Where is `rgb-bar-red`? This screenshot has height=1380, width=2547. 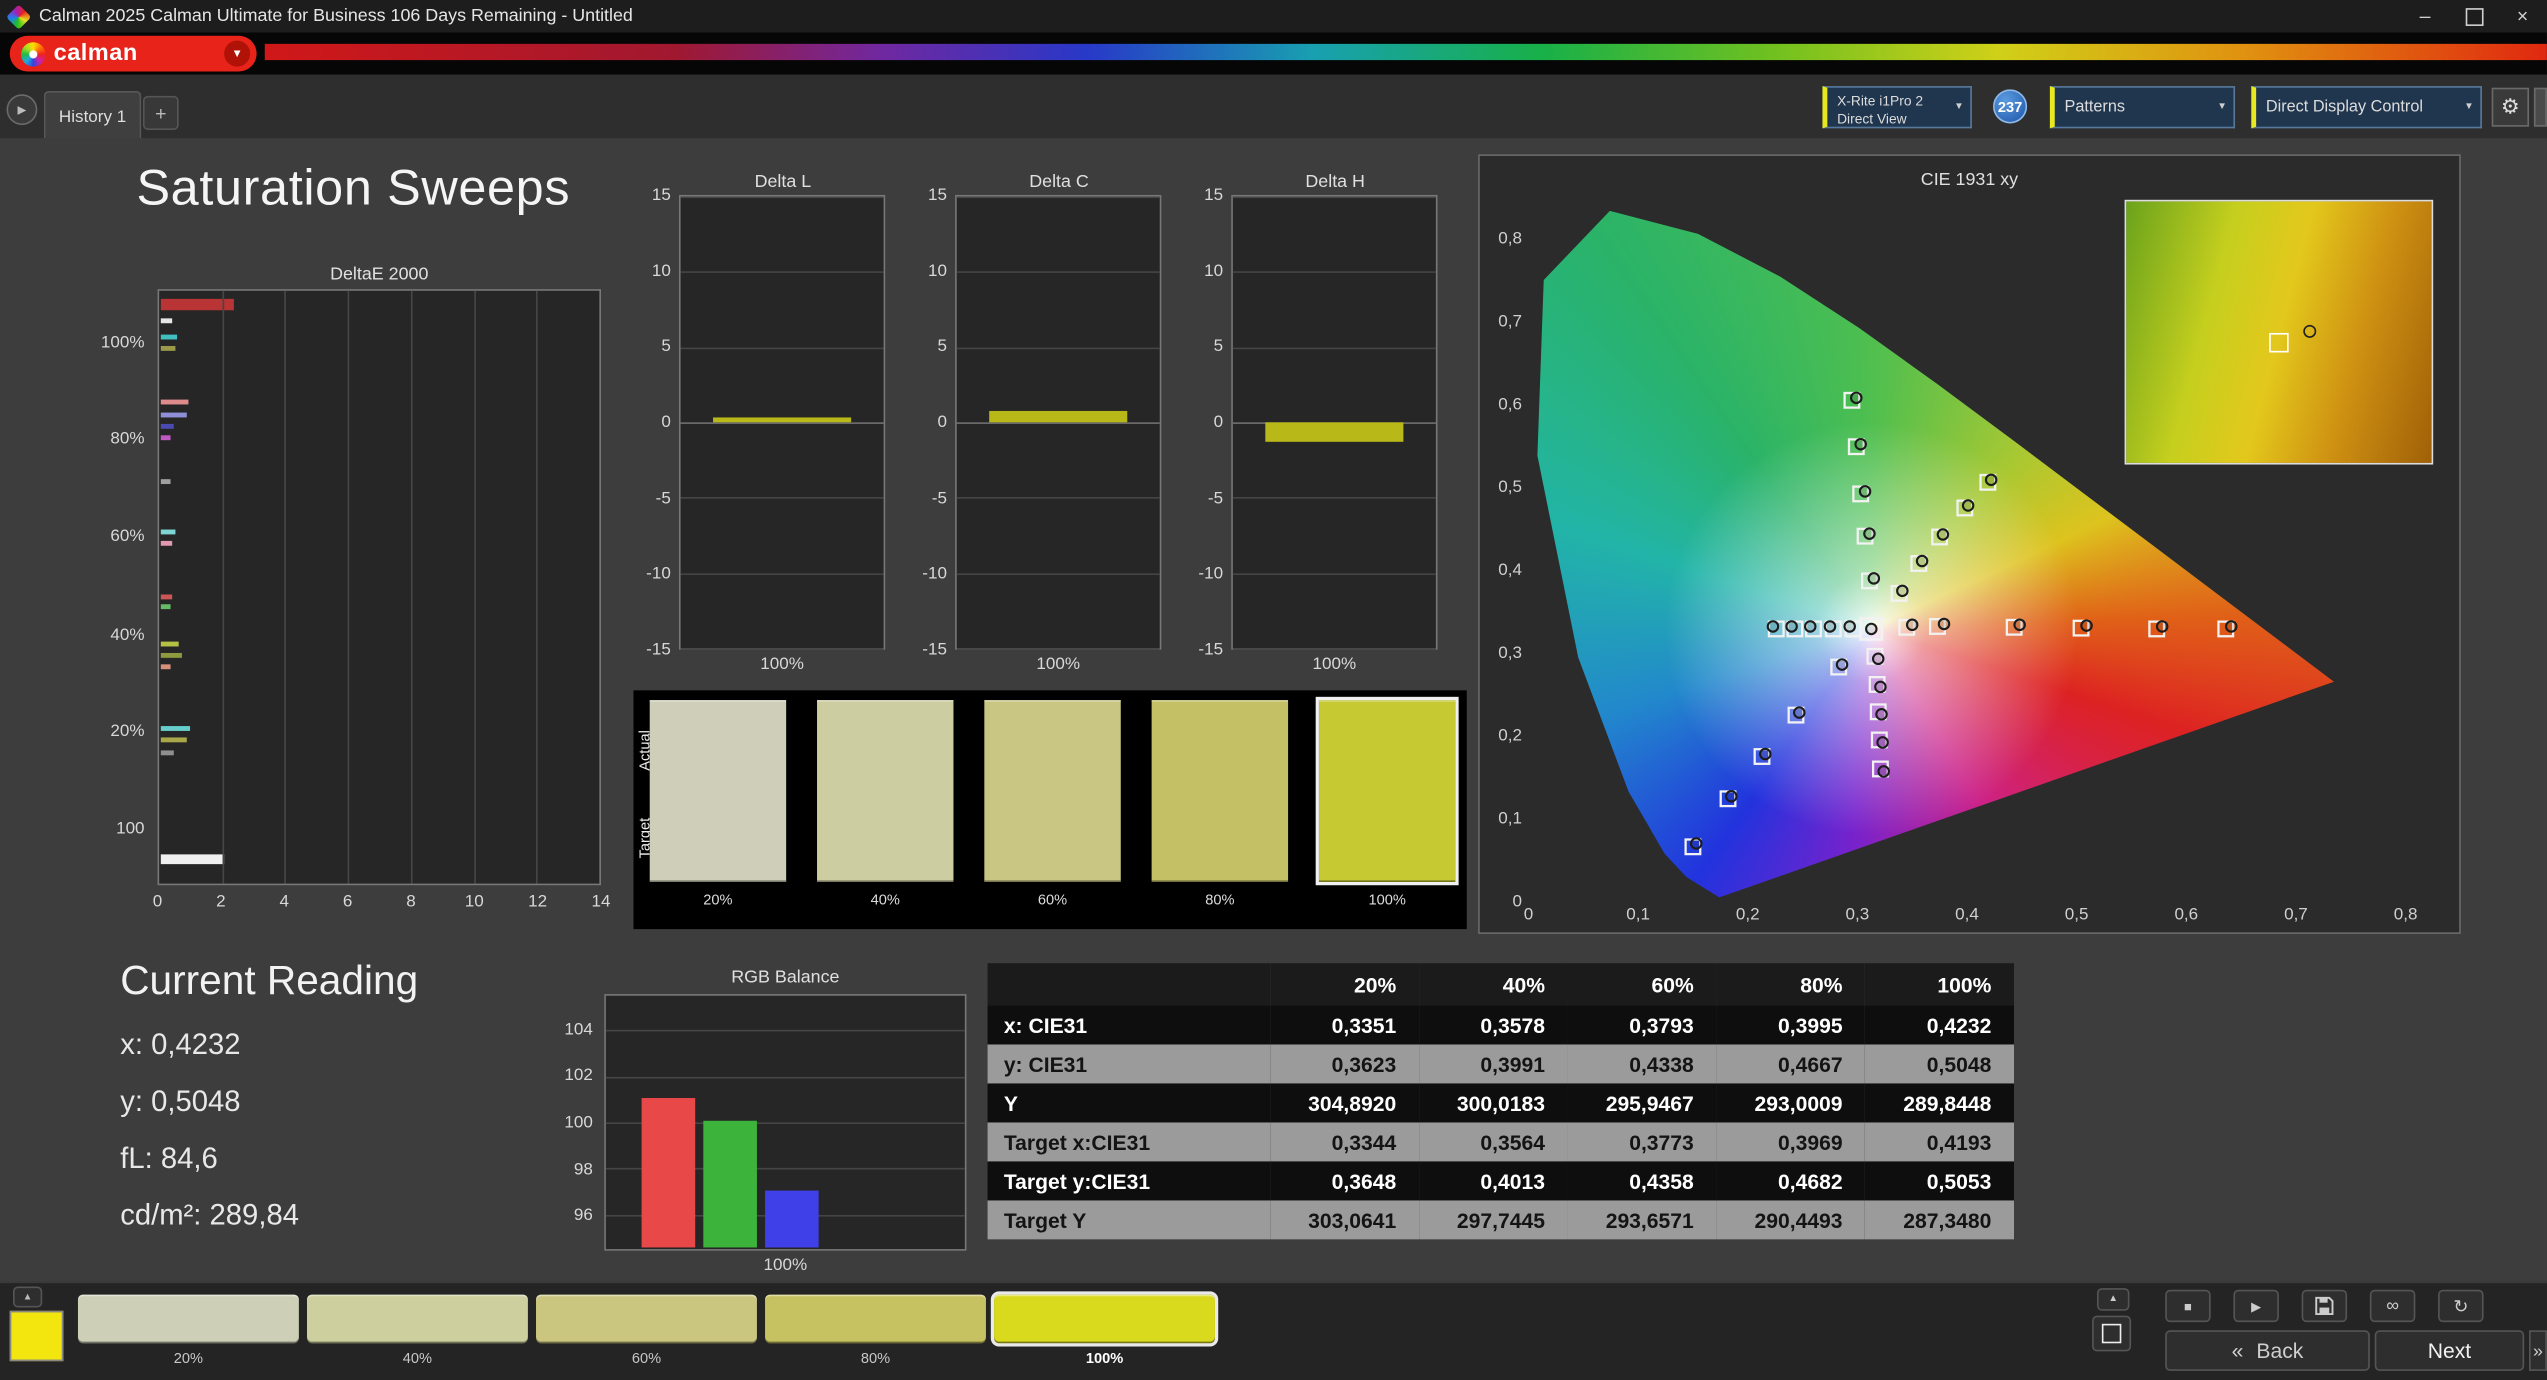
rgb-bar-red is located at coordinates (668, 1172).